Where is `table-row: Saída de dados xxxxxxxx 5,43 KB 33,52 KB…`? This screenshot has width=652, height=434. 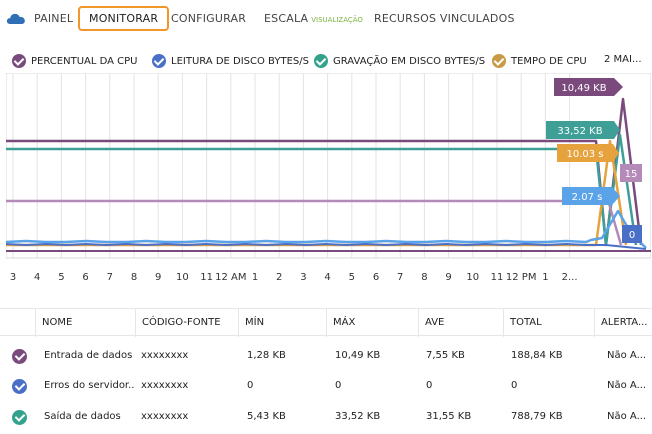
table-row: Saída de dados xxxxxxxx 5,43 KB 33,52 KB… is located at coordinates (326, 416).